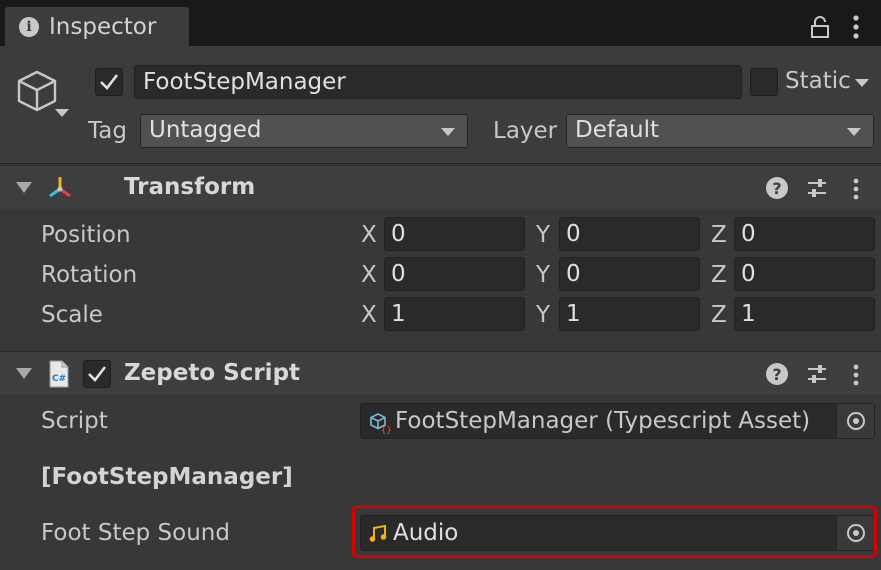  What do you see at coordinates (37, 91) in the screenshot?
I see `cube-icon` at bounding box center [37, 91].